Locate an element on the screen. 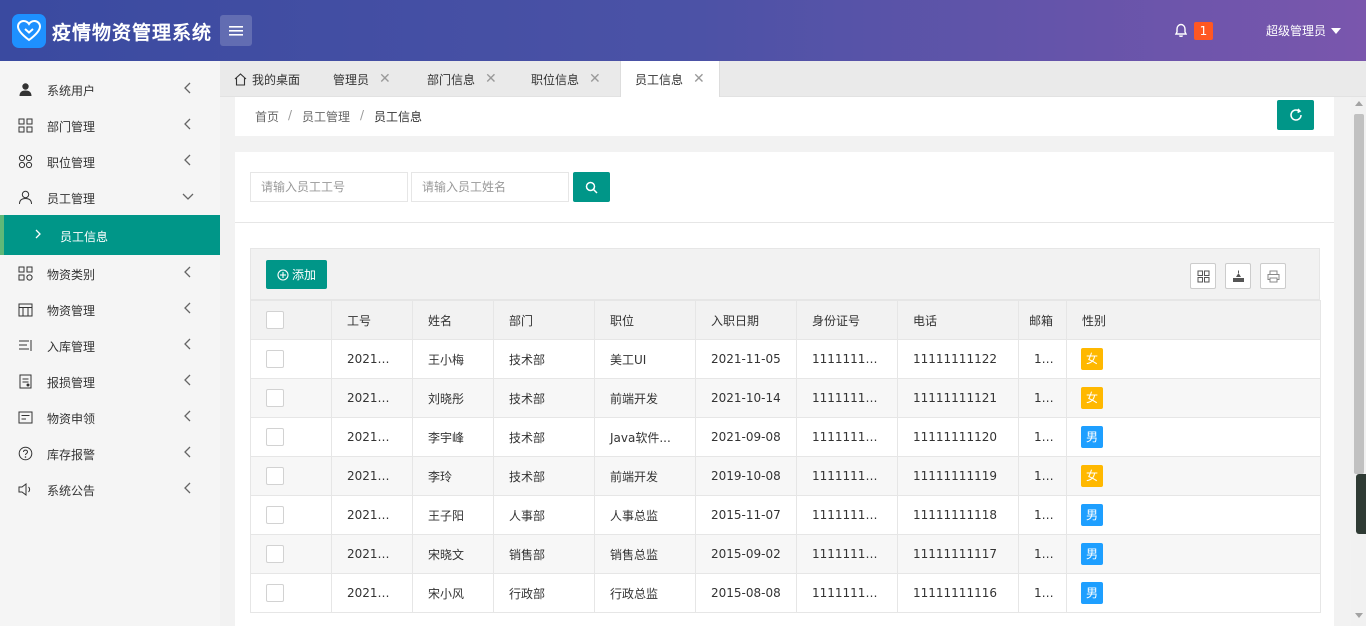 The image size is (1366, 626). scrollbar-thumb is located at coordinates (1359, 294).